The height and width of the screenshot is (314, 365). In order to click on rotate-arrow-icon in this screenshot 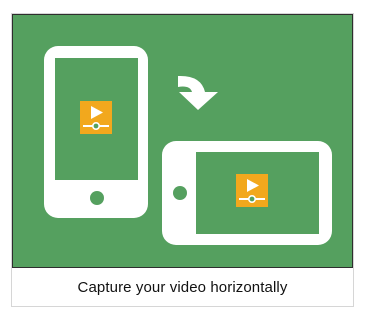, I will do `click(198, 92)`.